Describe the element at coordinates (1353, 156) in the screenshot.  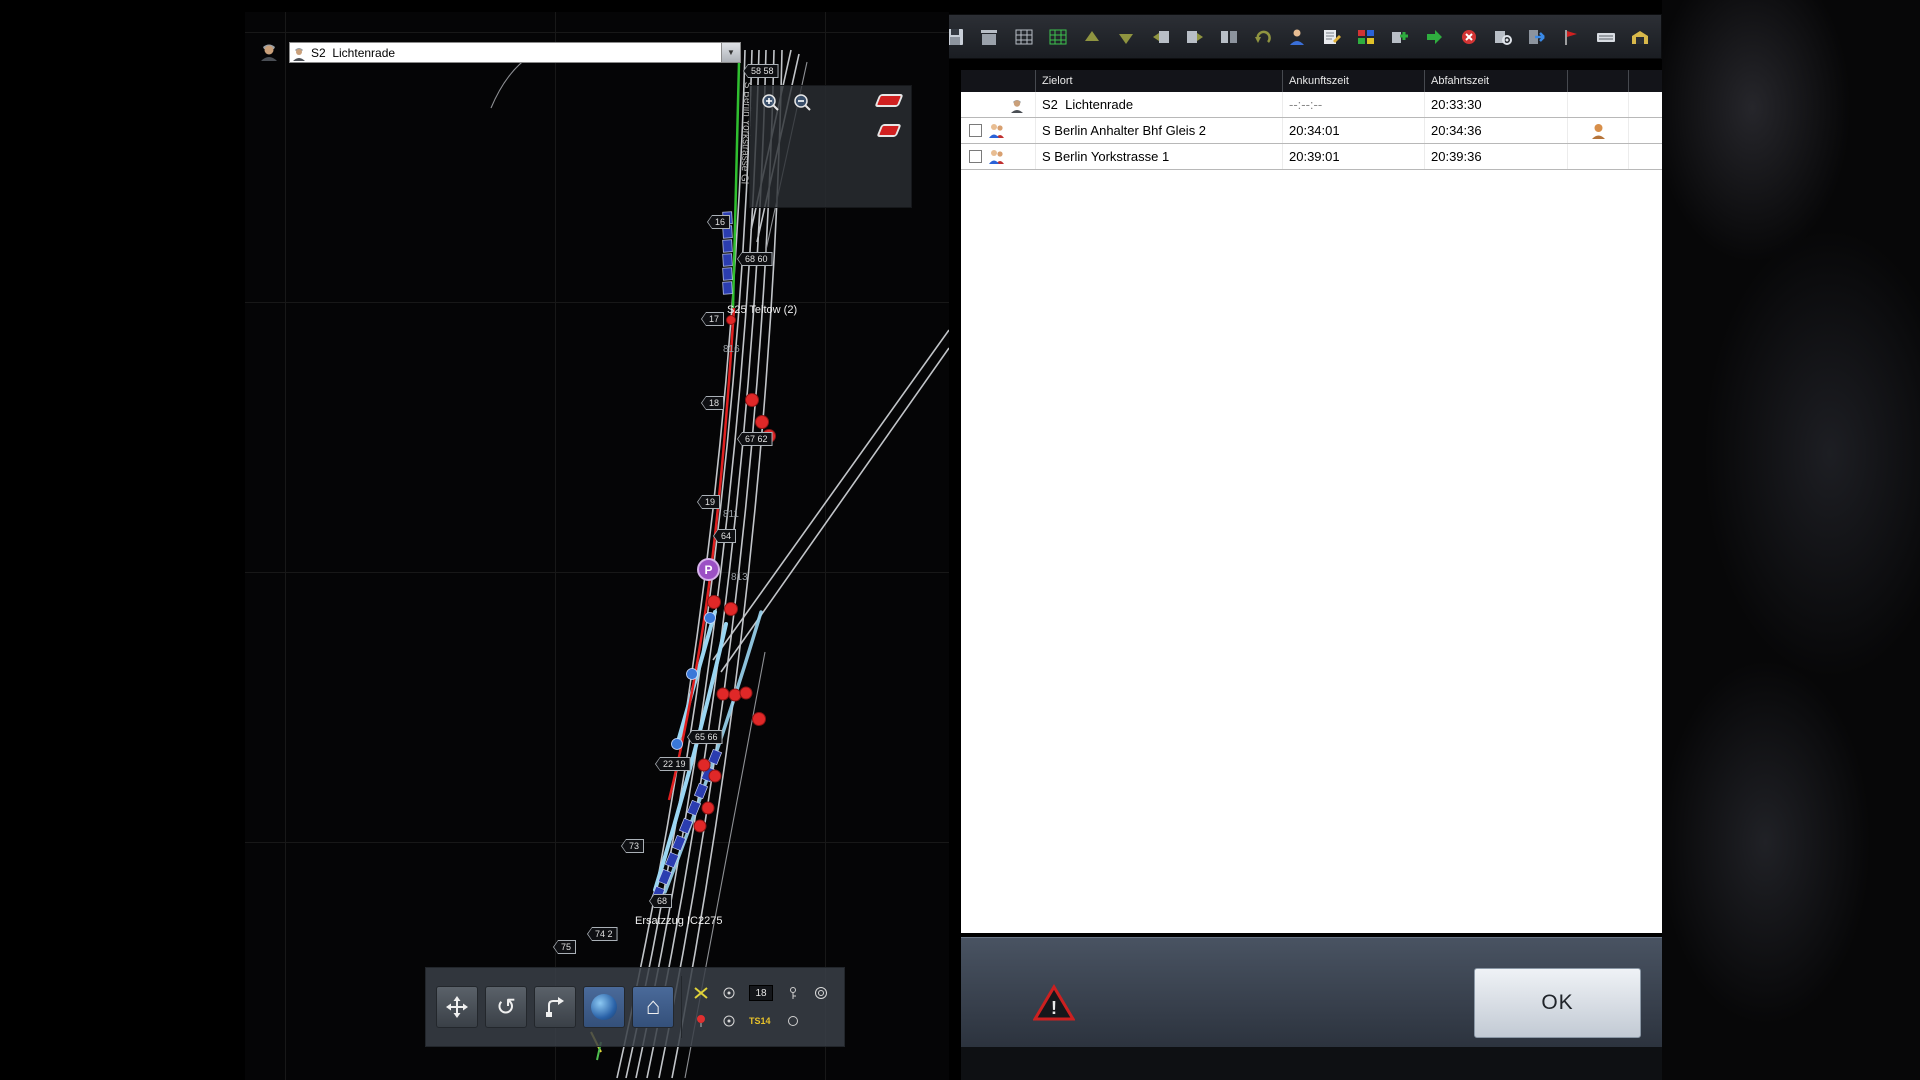
I see `arrival-cell: 20:39:01` at that location.